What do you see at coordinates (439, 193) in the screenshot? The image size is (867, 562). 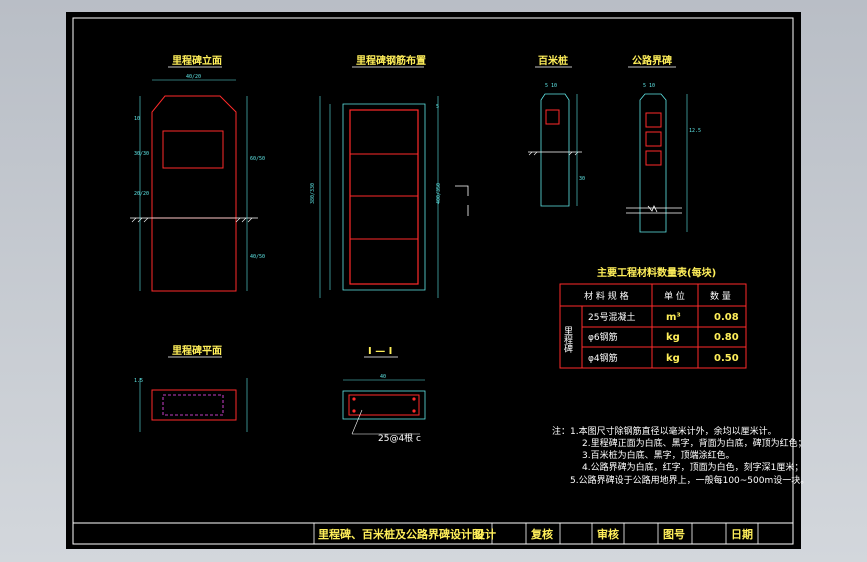 I see `rebar-right-dim: 400/350` at bounding box center [439, 193].